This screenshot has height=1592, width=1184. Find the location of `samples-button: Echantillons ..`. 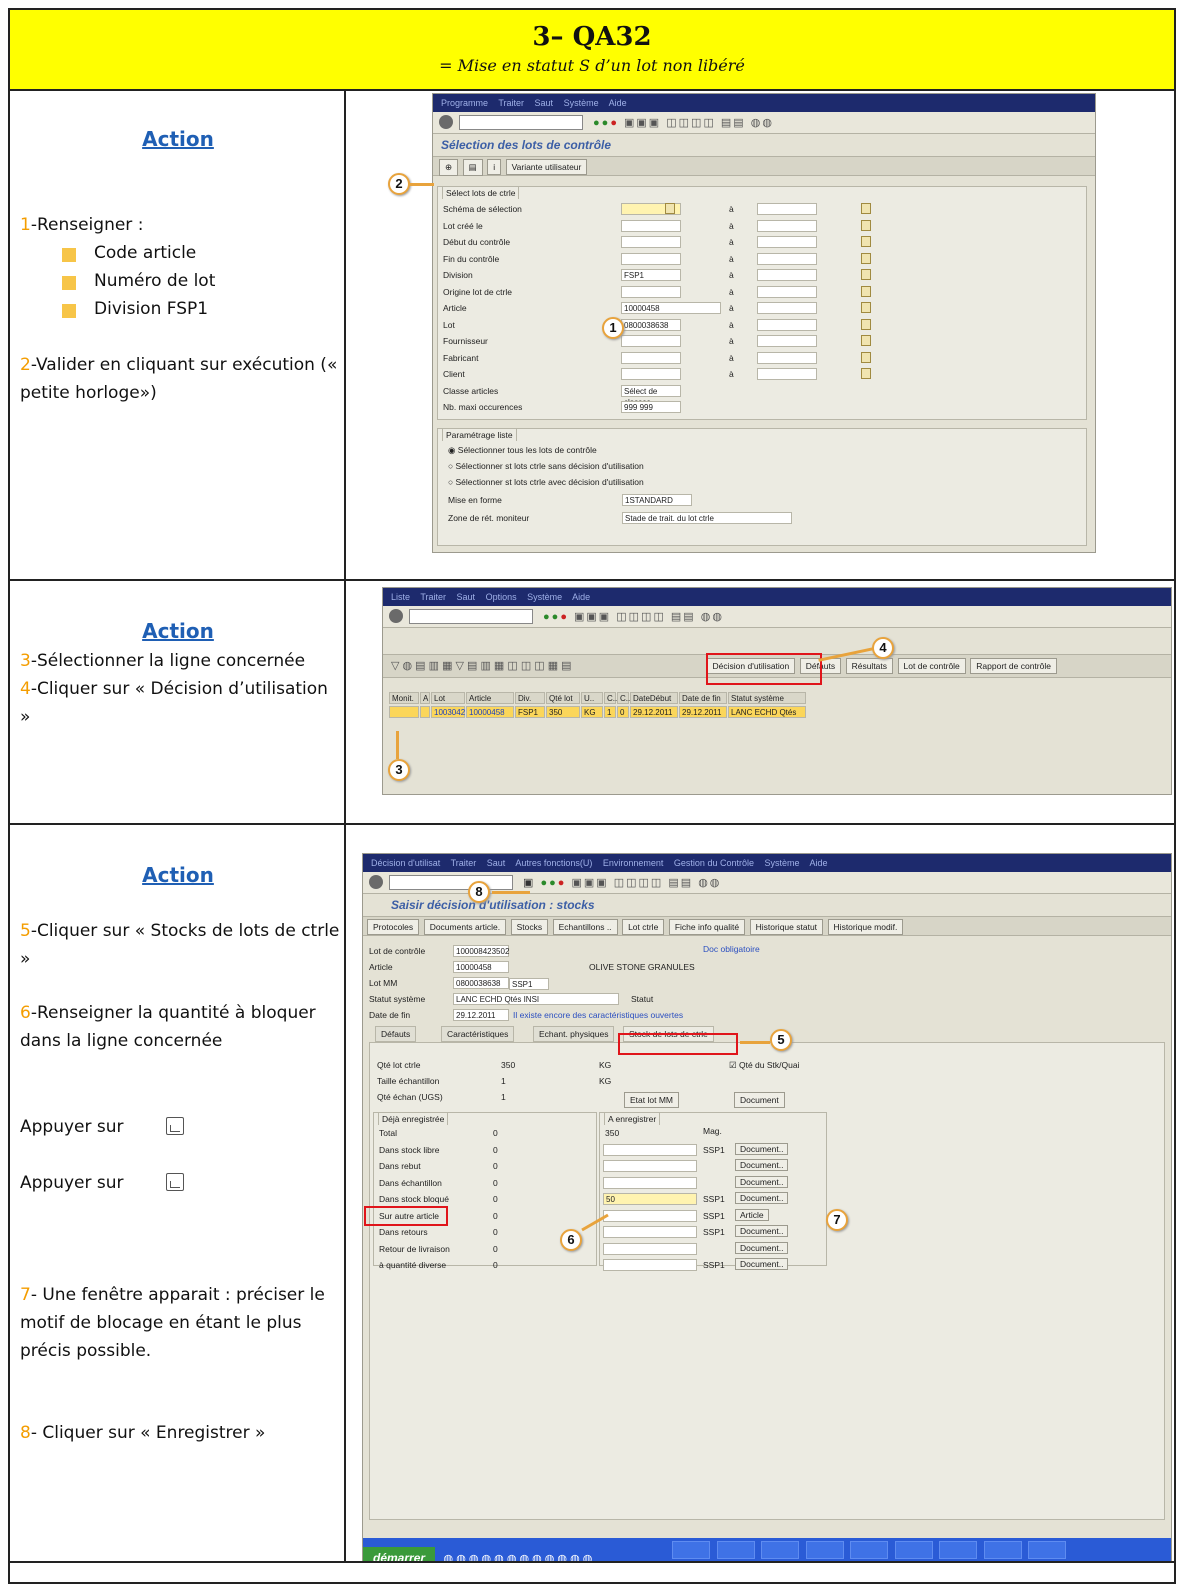

samples-button: Echantillons .. is located at coordinates (585, 927).